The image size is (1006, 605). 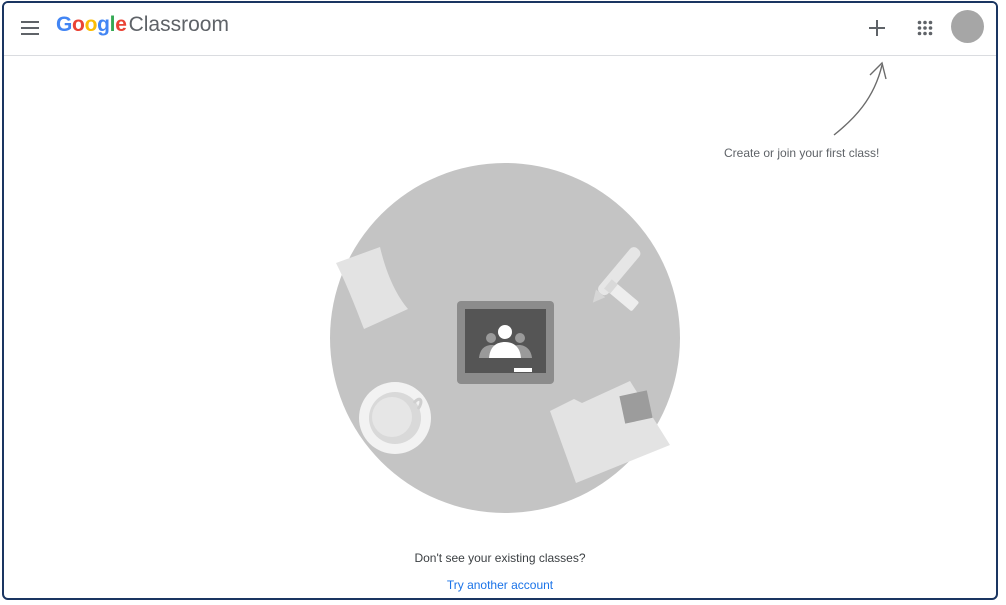 I want to click on no-classes-message: Don't see your existing classes?, so click(x=500, y=558).